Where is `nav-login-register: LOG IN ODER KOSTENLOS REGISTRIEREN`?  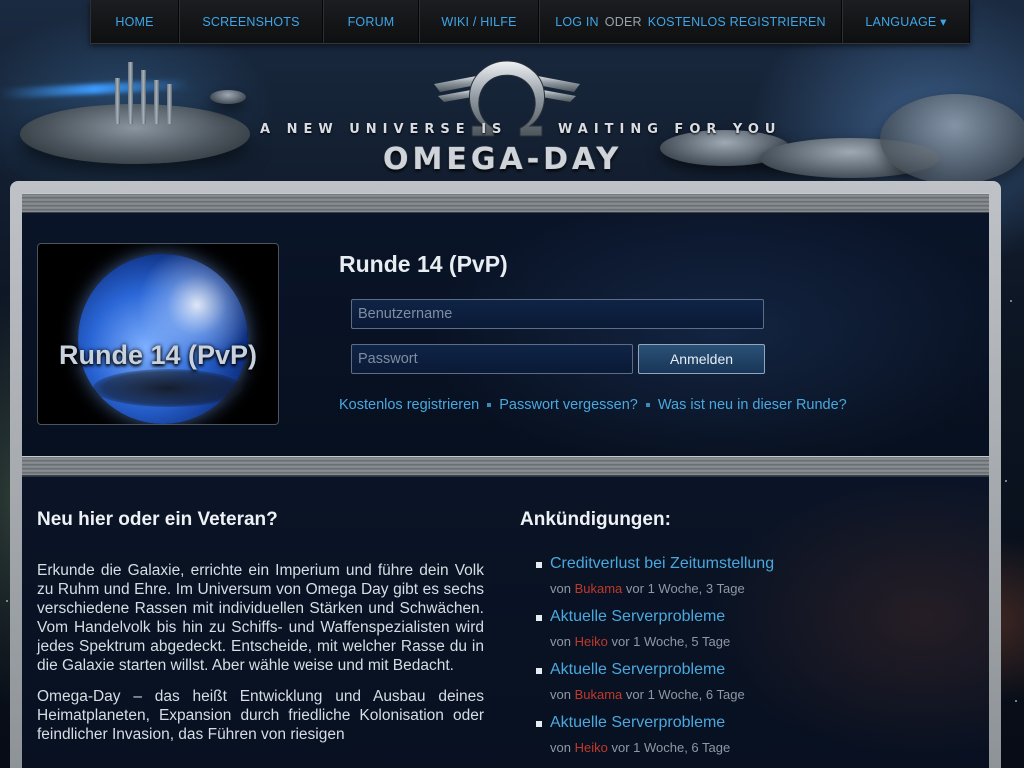 nav-login-register: LOG IN ODER KOSTENLOS REGISTRIEREN is located at coordinates (690, 21).